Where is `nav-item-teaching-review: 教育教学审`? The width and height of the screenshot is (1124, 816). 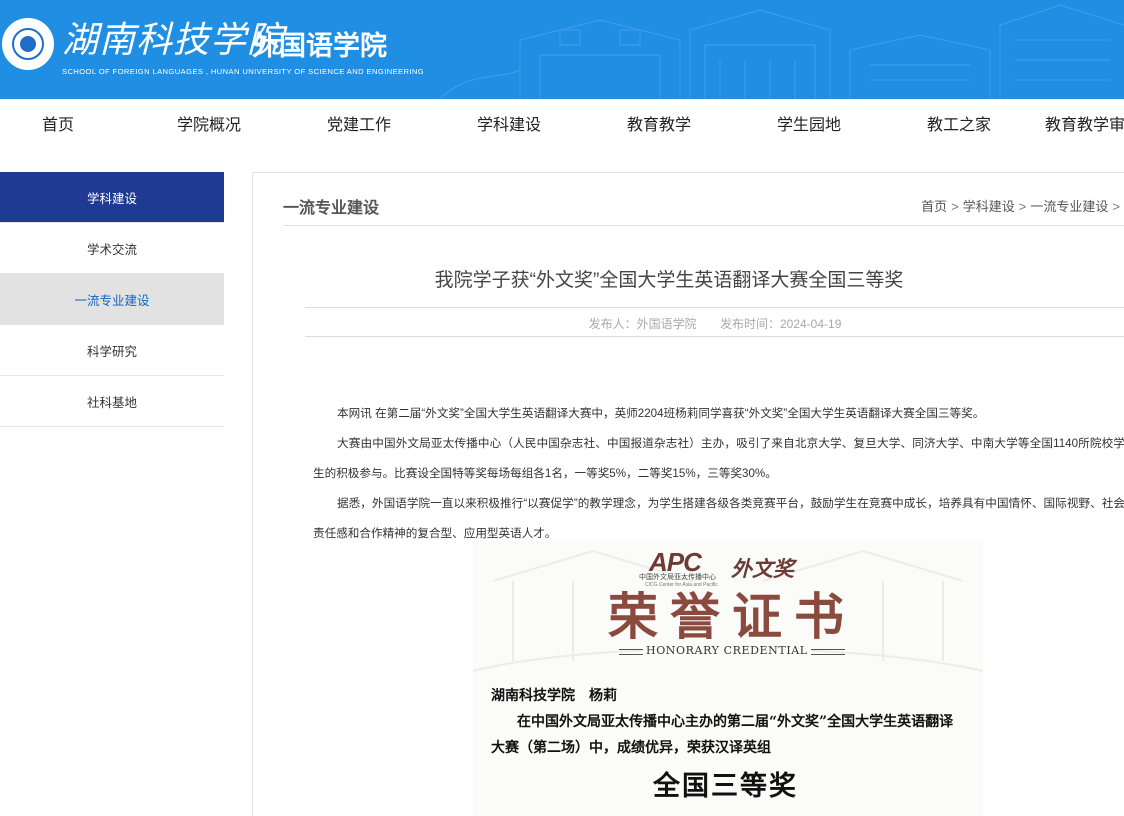 nav-item-teaching-review: 教育教学审 is located at coordinates (1084, 123).